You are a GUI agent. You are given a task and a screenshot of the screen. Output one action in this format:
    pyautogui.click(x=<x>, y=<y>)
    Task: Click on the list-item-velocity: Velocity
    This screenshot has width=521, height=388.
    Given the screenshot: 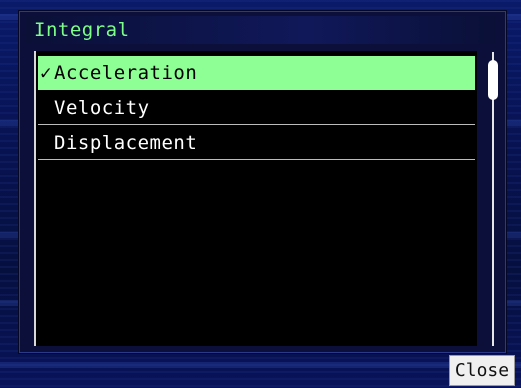 What is the action you would take?
    pyautogui.click(x=256, y=108)
    